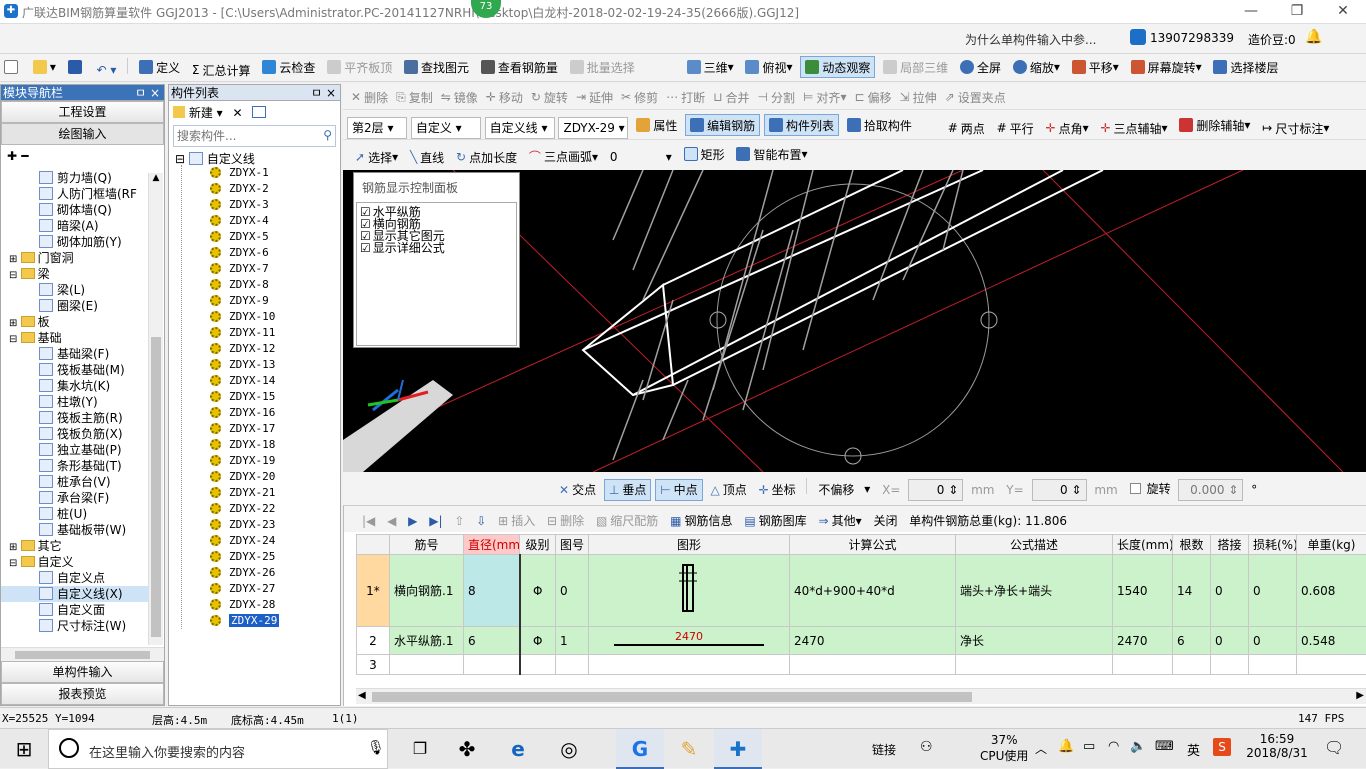  I want to click on cell-diameter: 8, so click(492, 591).